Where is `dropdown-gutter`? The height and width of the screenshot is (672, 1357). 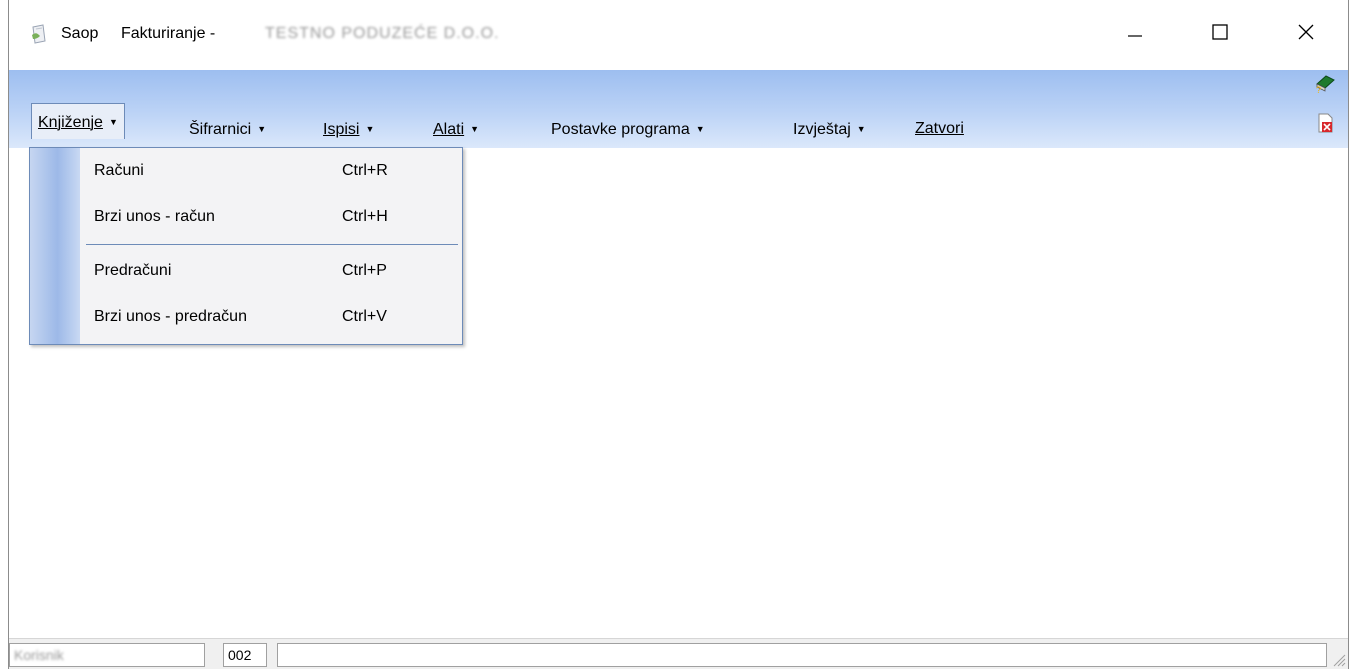
dropdown-gutter is located at coordinates (55, 246).